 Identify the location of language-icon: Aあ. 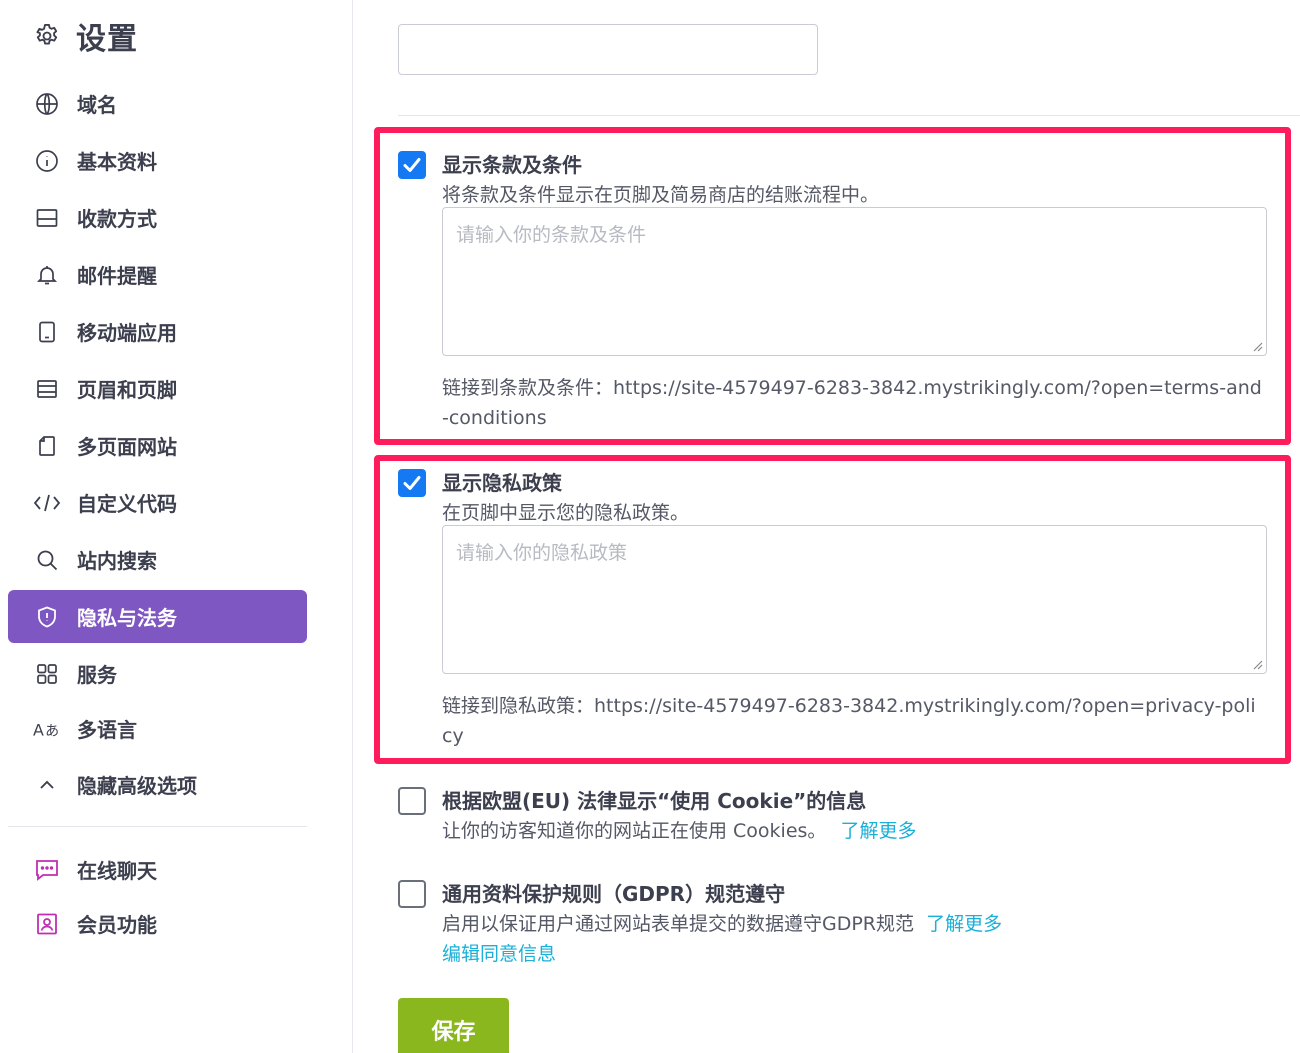
(47, 729).